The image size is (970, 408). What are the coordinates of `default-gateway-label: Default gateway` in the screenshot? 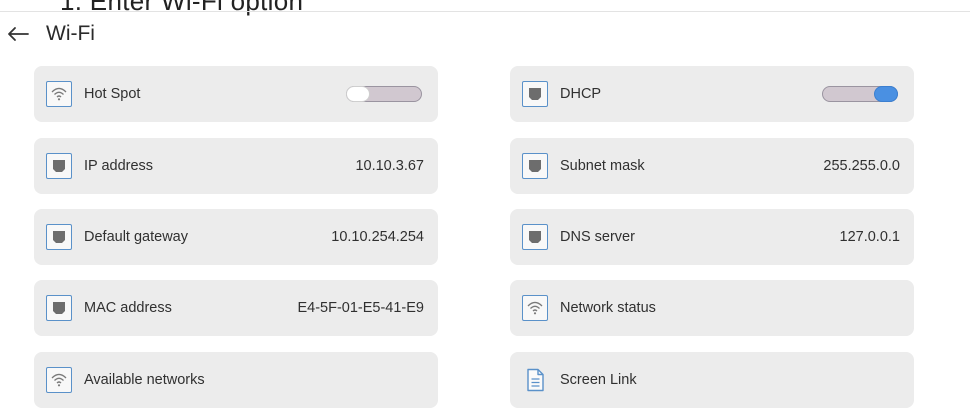 It's located at (136, 237).